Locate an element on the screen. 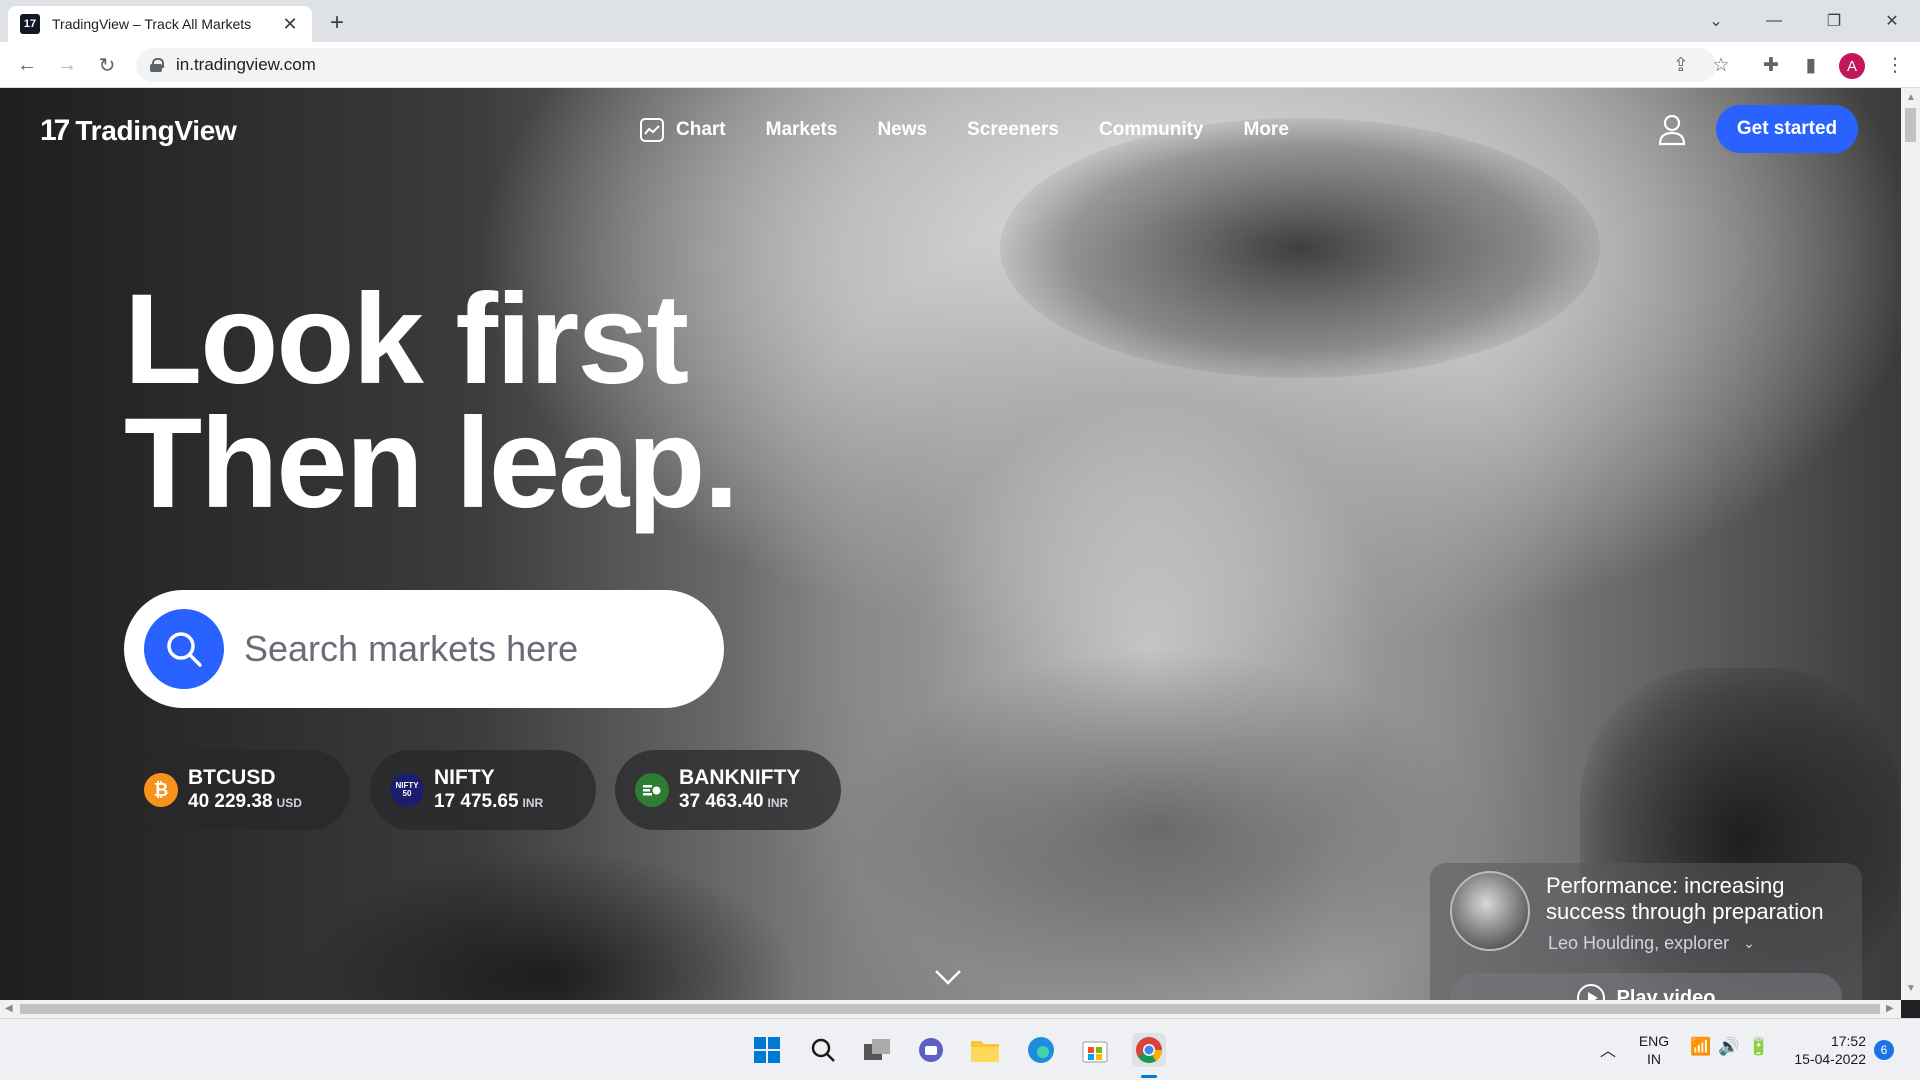  reload-icon: ↻ is located at coordinates (107, 65).